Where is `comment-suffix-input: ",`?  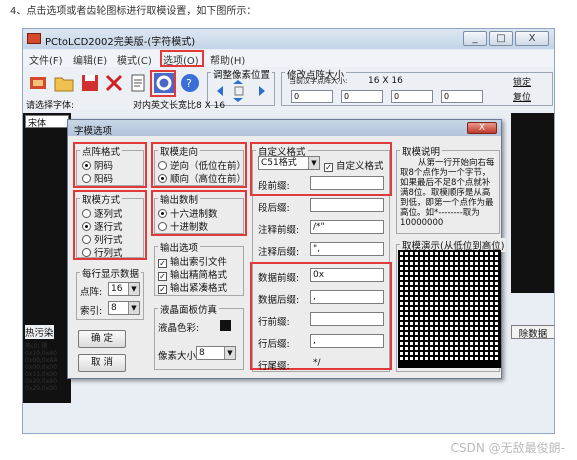
comment-suffix-input: ", is located at coordinates (347, 249).